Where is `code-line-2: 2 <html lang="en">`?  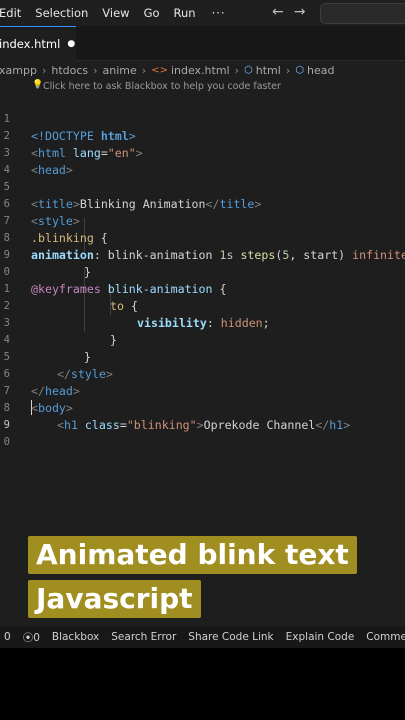 code-line-2: 2 <html lang="en"> is located at coordinates (202, 135).